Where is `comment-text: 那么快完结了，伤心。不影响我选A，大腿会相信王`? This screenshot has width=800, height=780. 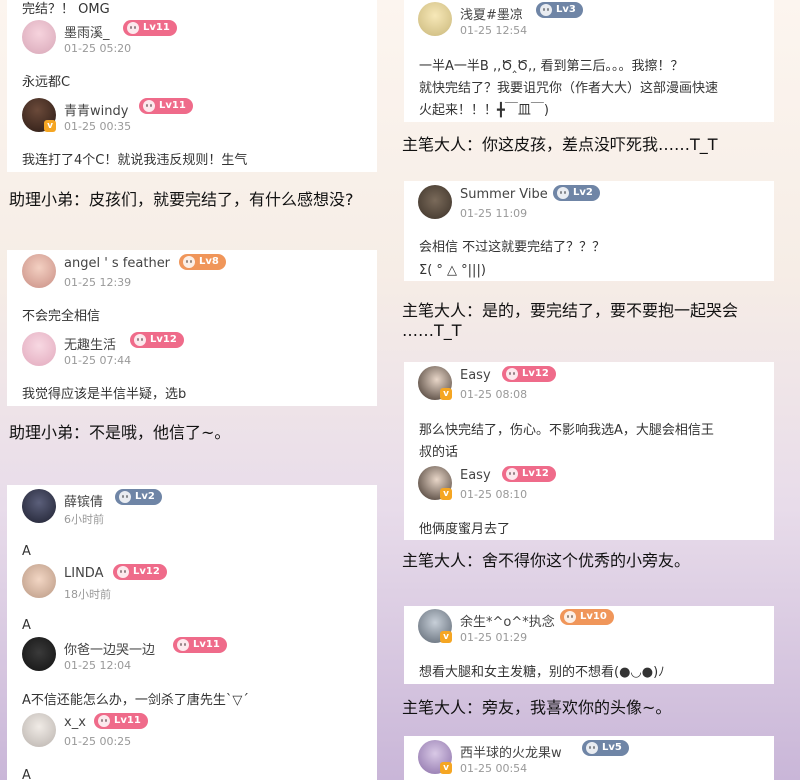
comment-text: 那么快完结了，伤心。不影响我选A，大腿会相信王 is located at coordinates (566, 430).